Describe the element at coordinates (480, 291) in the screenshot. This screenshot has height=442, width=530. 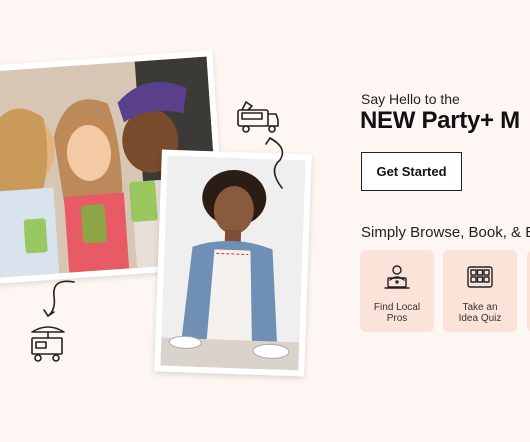
I see `idea-quiz-card: Take an Idea Quiz` at that location.